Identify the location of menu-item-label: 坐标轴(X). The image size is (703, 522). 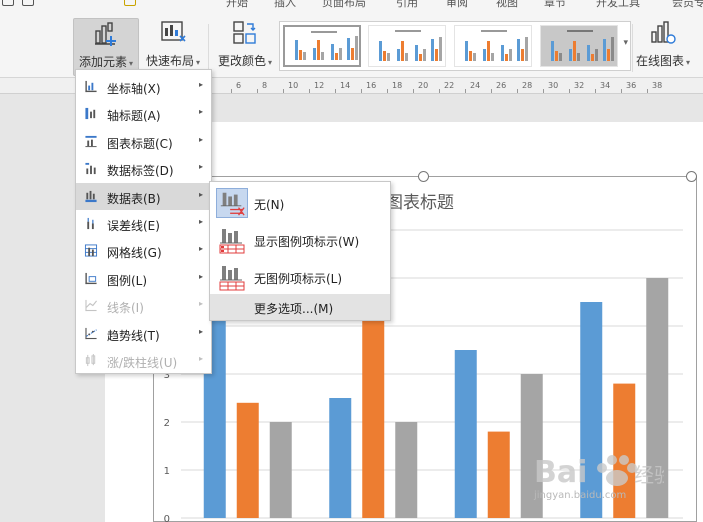
(134, 89).